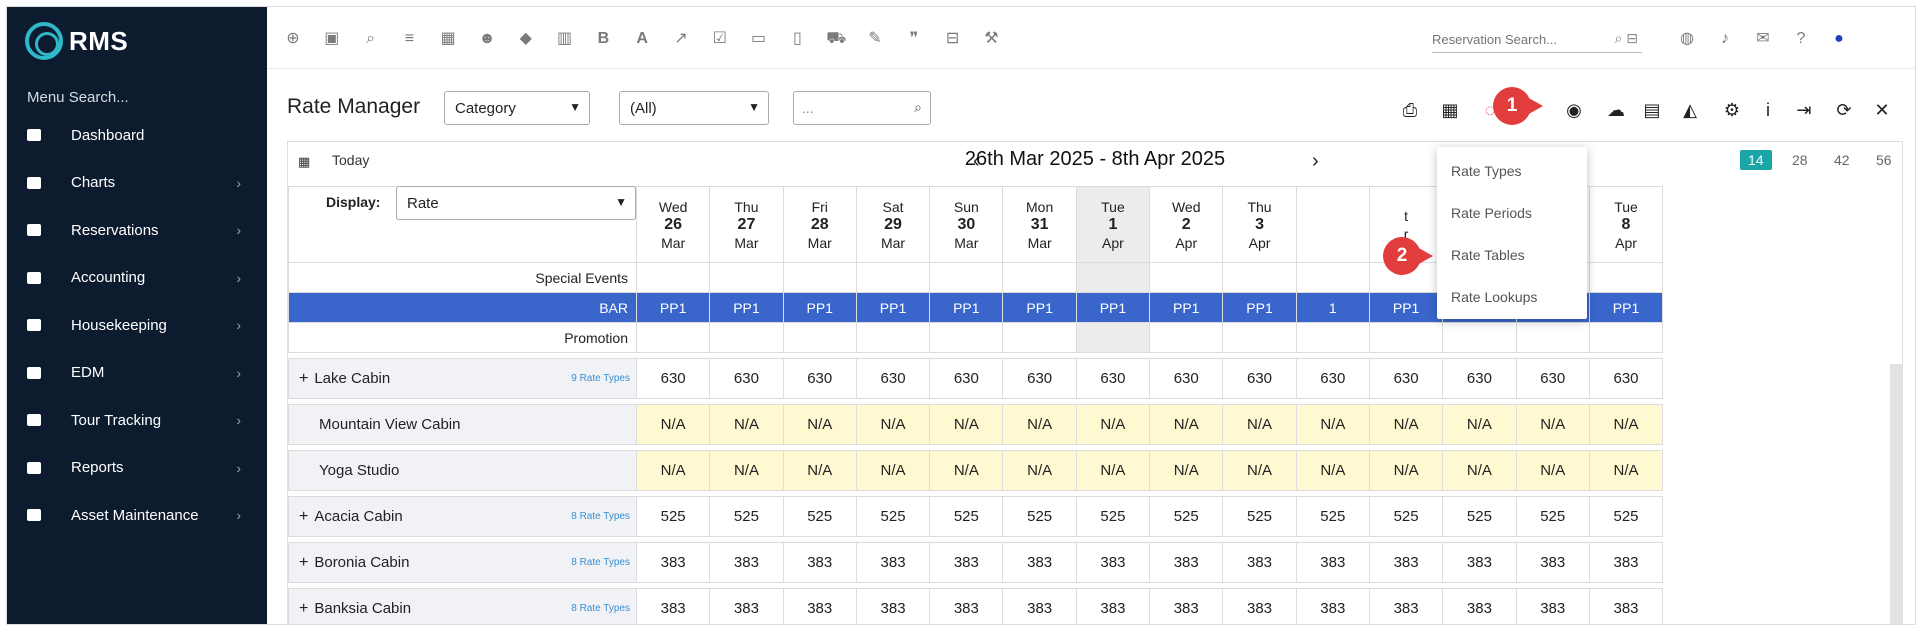 The width and height of the screenshot is (1922, 631). Describe the element at coordinates (953, 39) in the screenshot. I see `bed-icon: ⊟` at that location.